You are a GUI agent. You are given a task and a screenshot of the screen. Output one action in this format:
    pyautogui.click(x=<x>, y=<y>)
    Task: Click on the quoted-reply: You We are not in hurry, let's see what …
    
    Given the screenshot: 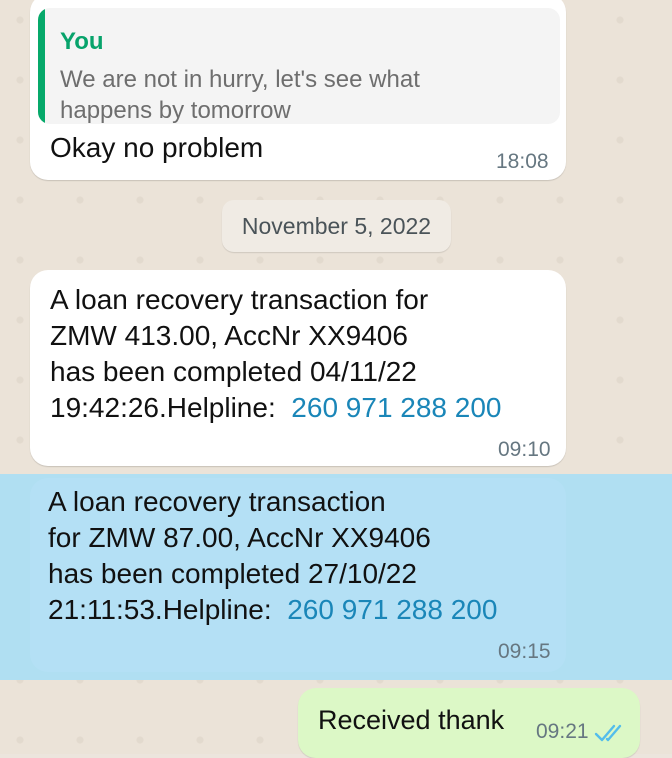 What is the action you would take?
    pyautogui.click(x=299, y=66)
    